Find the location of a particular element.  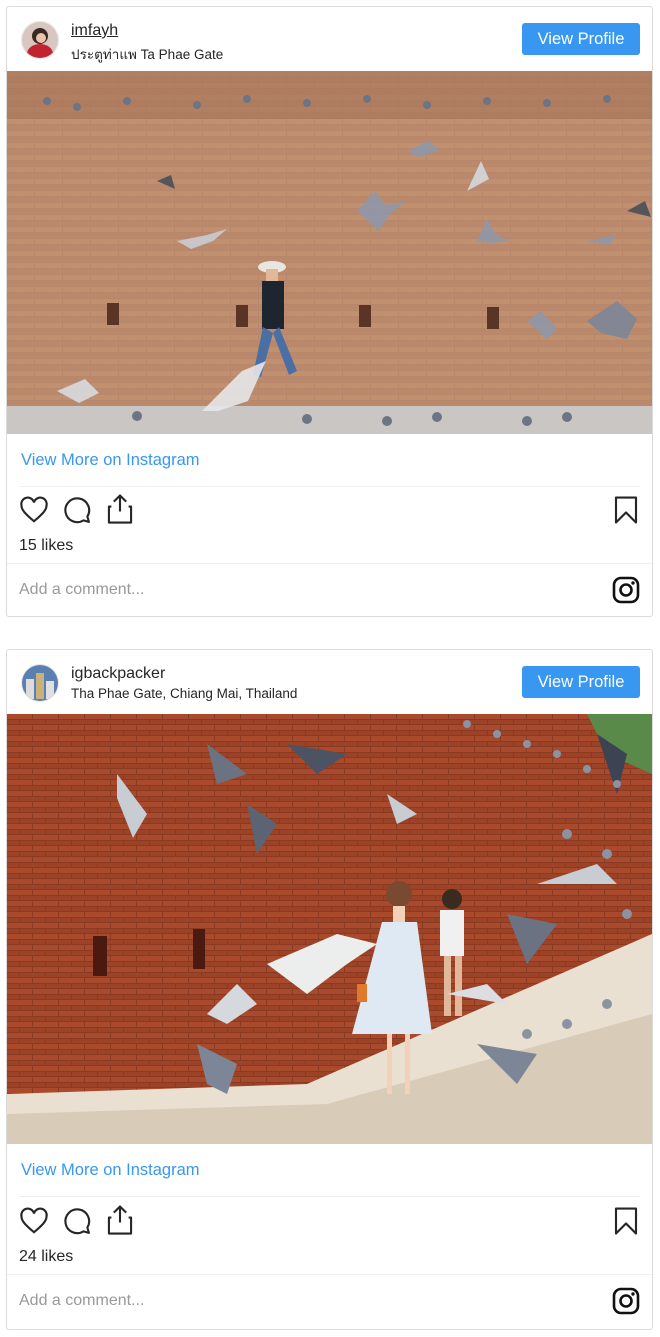

location: ประตูท่าแพ Ta Phae Gate is located at coordinates (147, 54).